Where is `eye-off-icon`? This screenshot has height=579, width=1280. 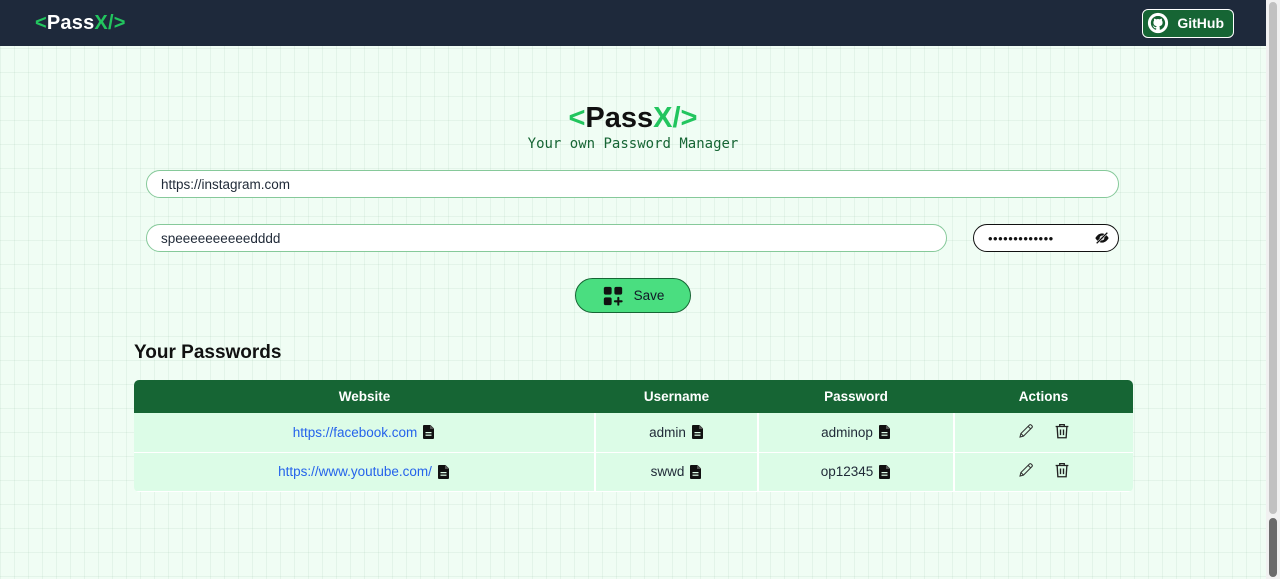 eye-off-icon is located at coordinates (1102, 238).